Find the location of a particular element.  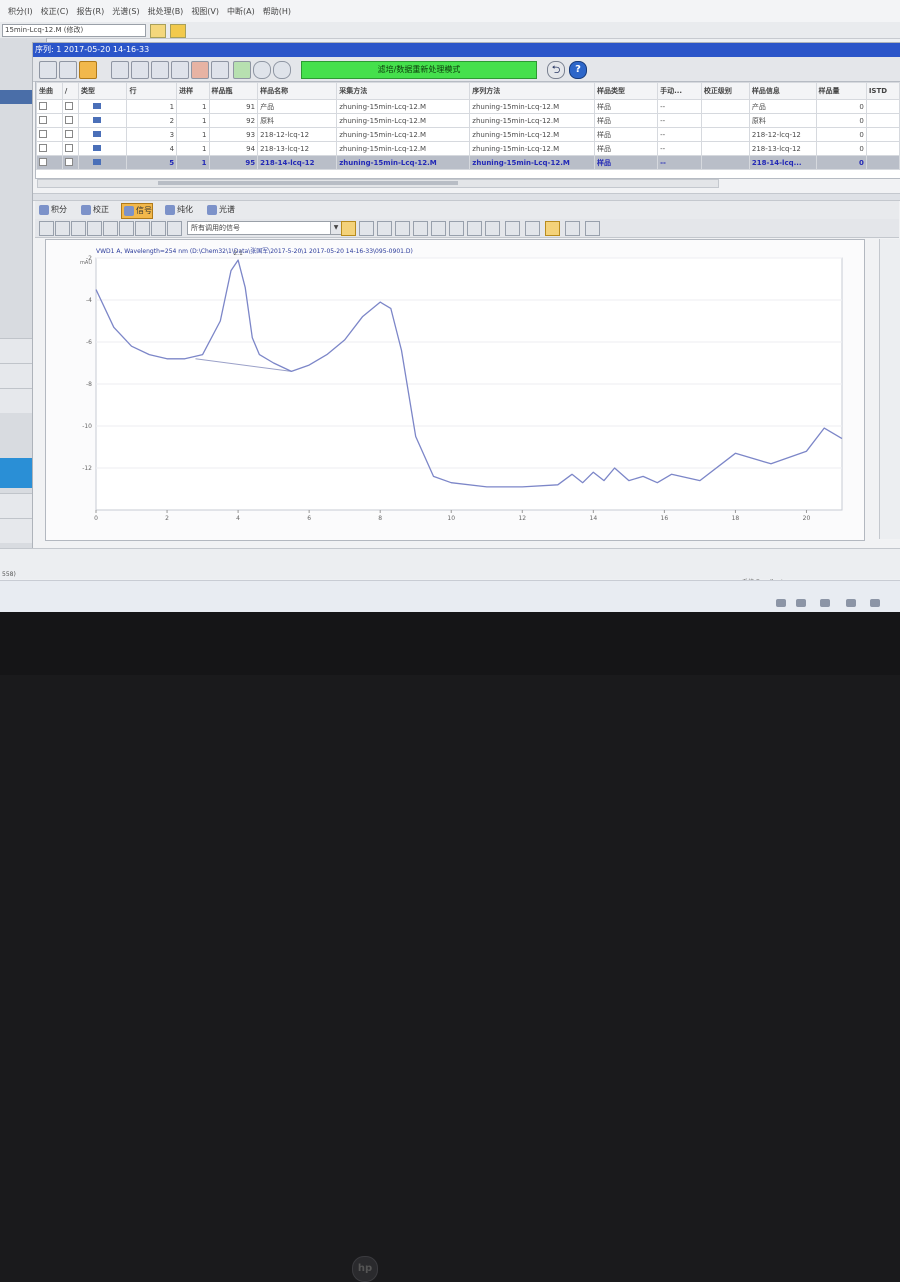

save-method-icon is located at coordinates (140, 70).